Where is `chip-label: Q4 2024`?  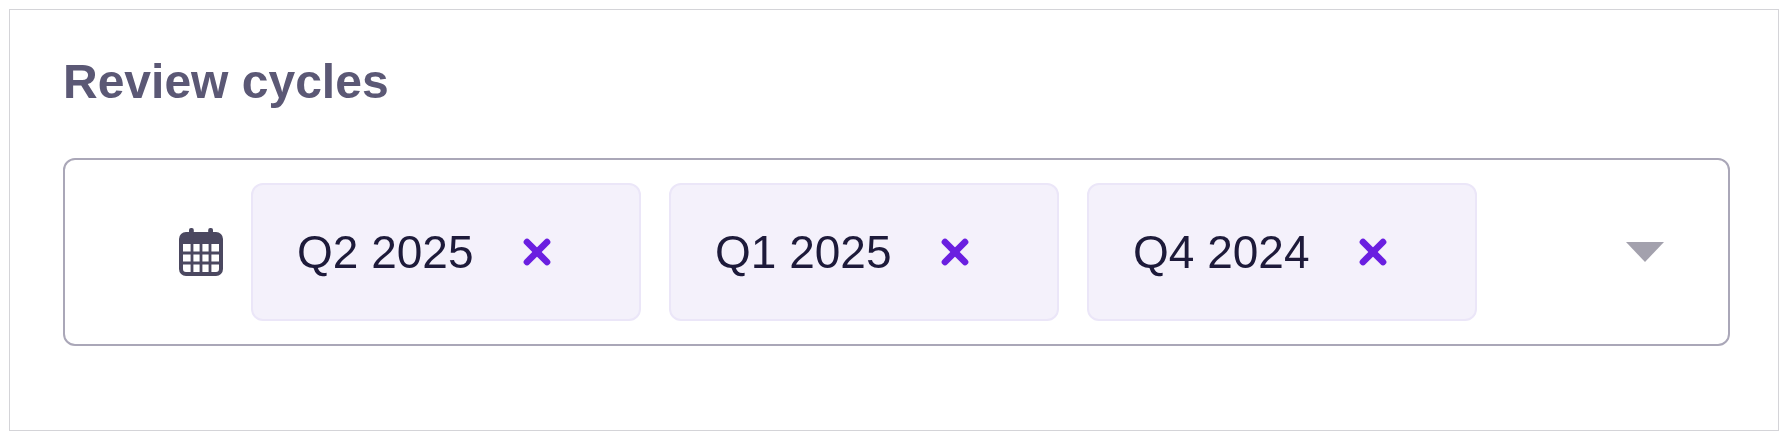 chip-label: Q4 2024 is located at coordinates (1221, 252).